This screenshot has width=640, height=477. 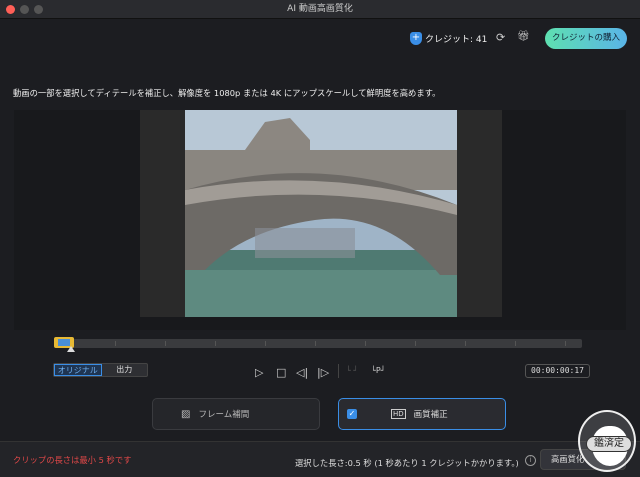 What do you see at coordinates (416, 38) in the screenshot?
I see `credit-shield-icon: +` at bounding box center [416, 38].